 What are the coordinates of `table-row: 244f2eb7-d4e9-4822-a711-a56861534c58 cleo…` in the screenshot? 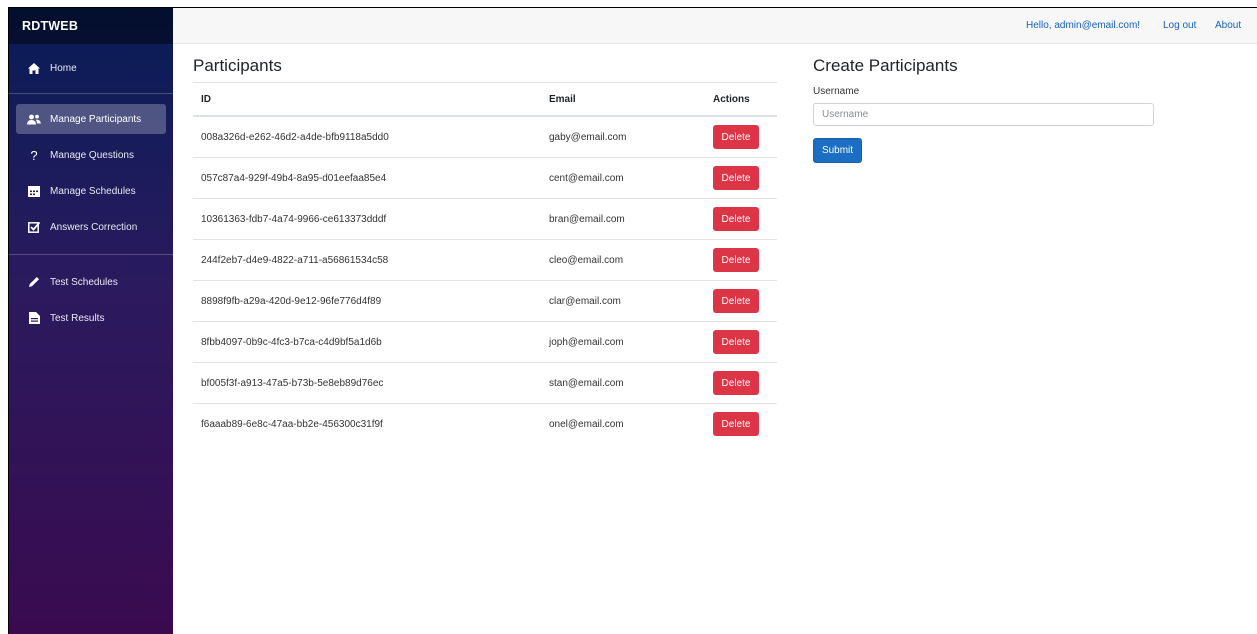 It's located at (485, 260).